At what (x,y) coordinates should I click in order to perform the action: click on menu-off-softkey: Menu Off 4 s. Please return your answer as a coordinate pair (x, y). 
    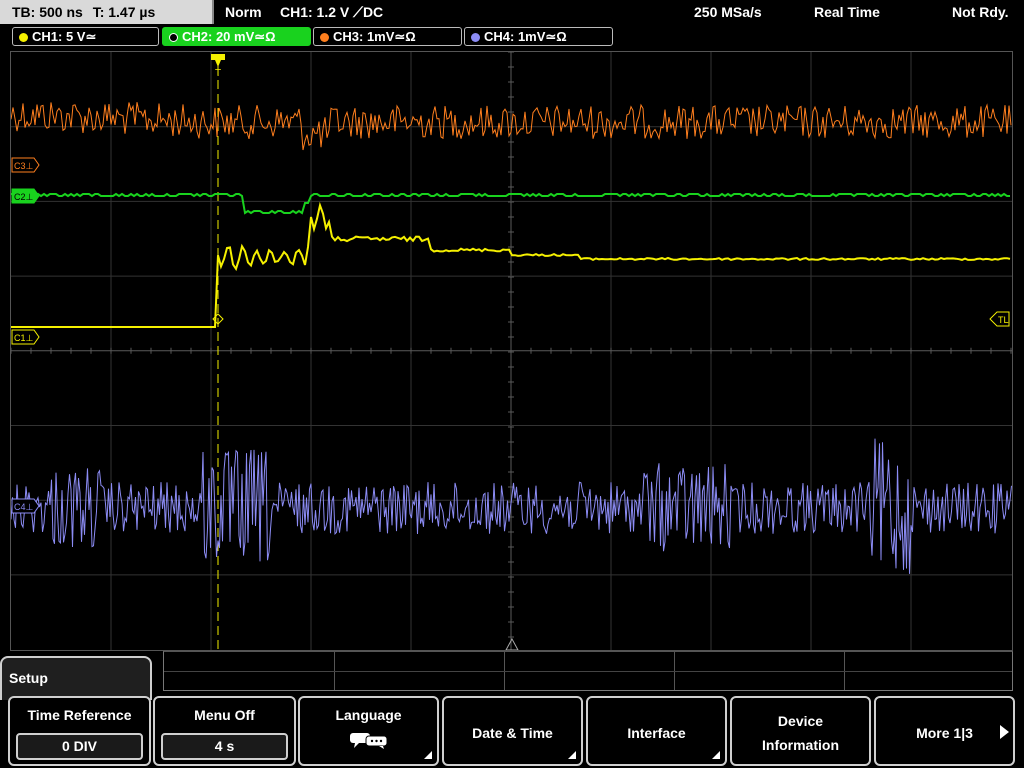
    Looking at the image, I should click on (224, 731).